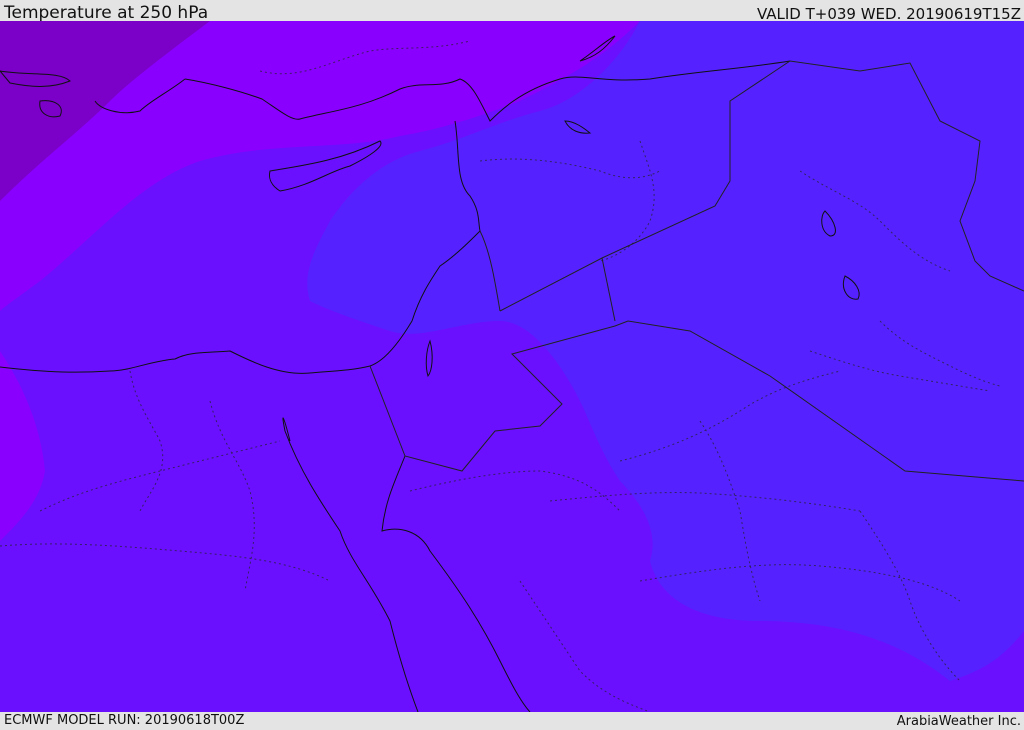 The height and width of the screenshot is (730, 1024). Describe the element at coordinates (958, 721) in the screenshot. I see `credit-text: ArabiaWeather Inc.` at that location.